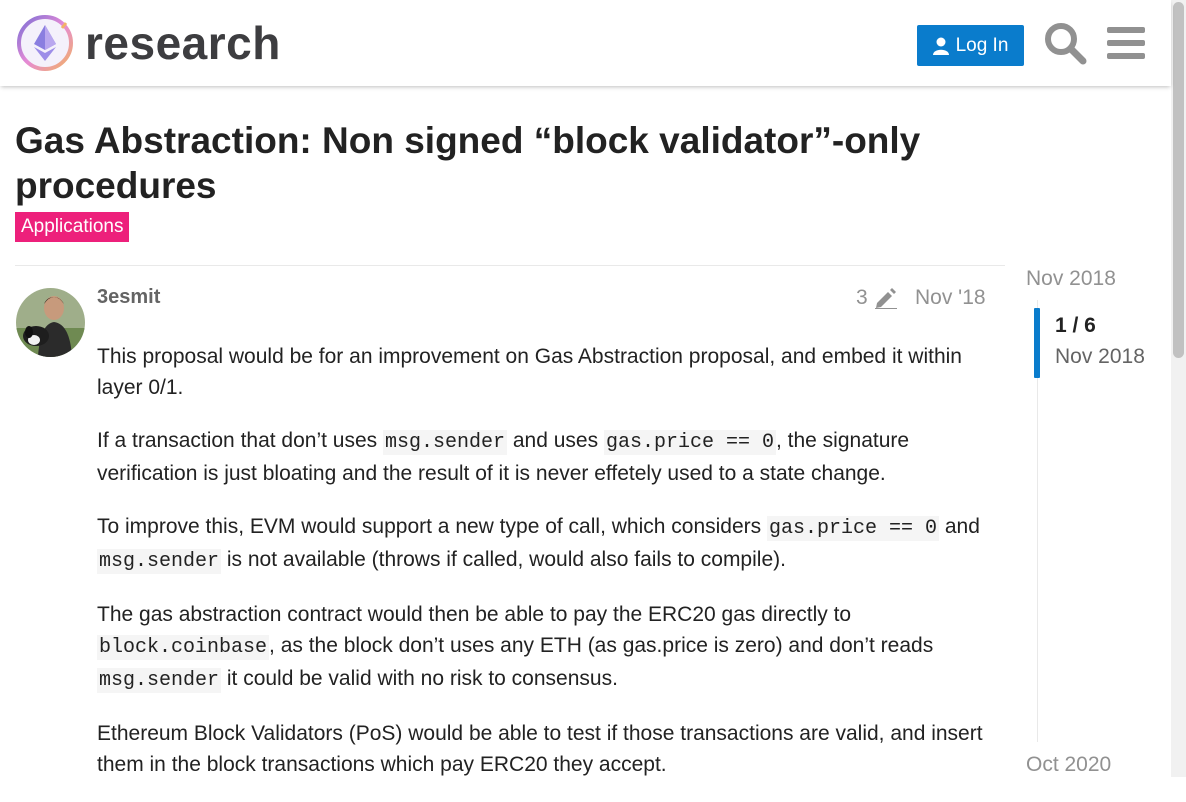 The image size is (1186, 802). I want to click on edit-history-button: 3, so click(877, 298).